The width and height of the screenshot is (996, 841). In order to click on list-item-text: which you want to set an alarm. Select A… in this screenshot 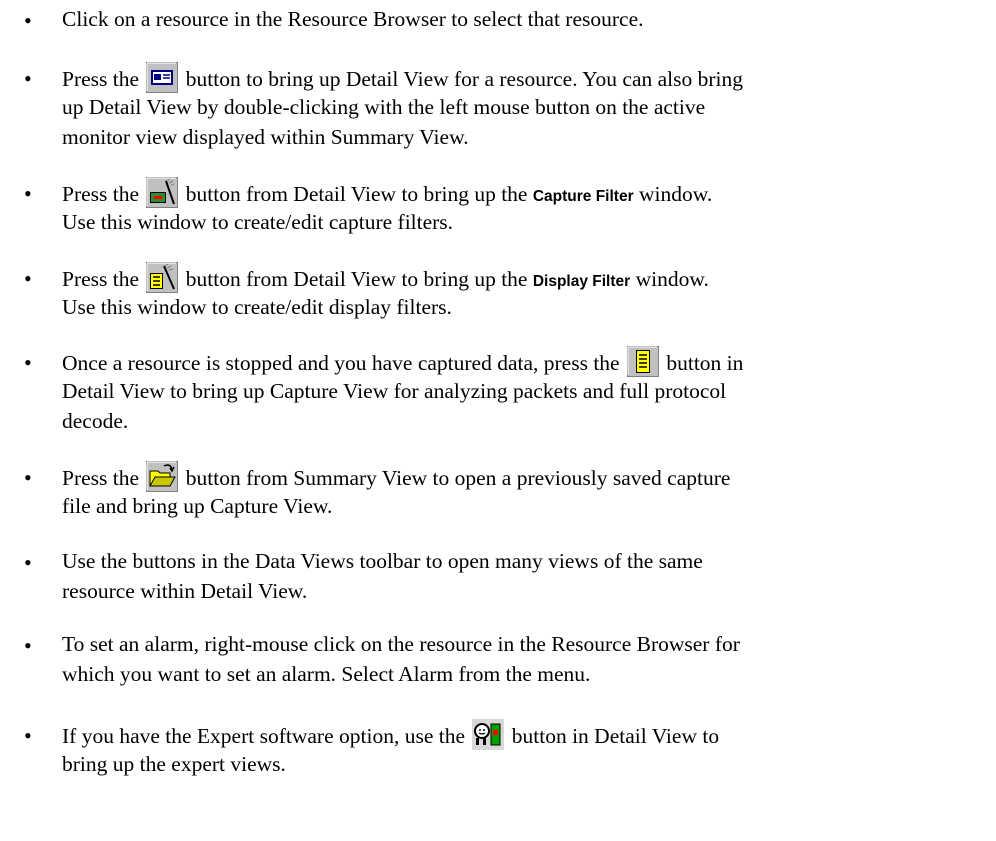, I will do `click(326, 674)`.